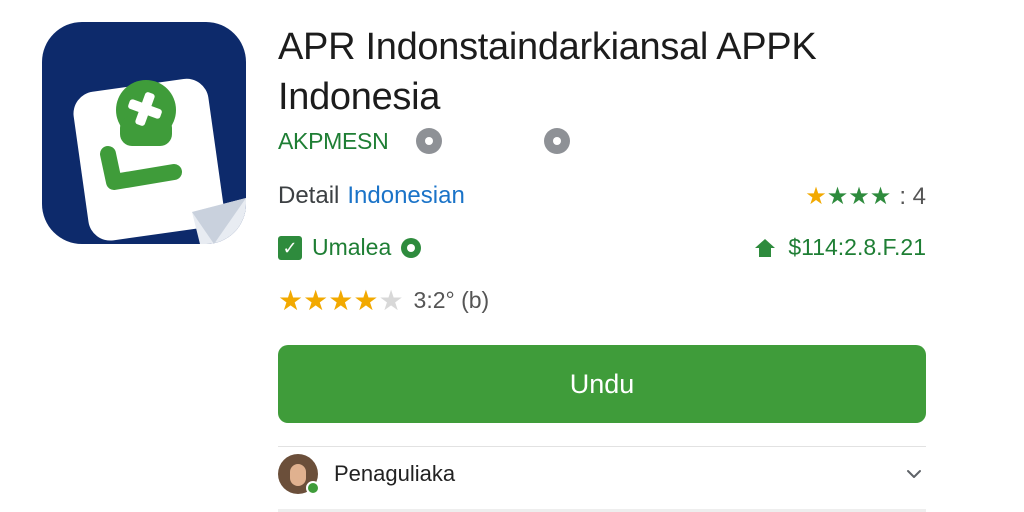  I want to click on home-icon, so click(765, 247).